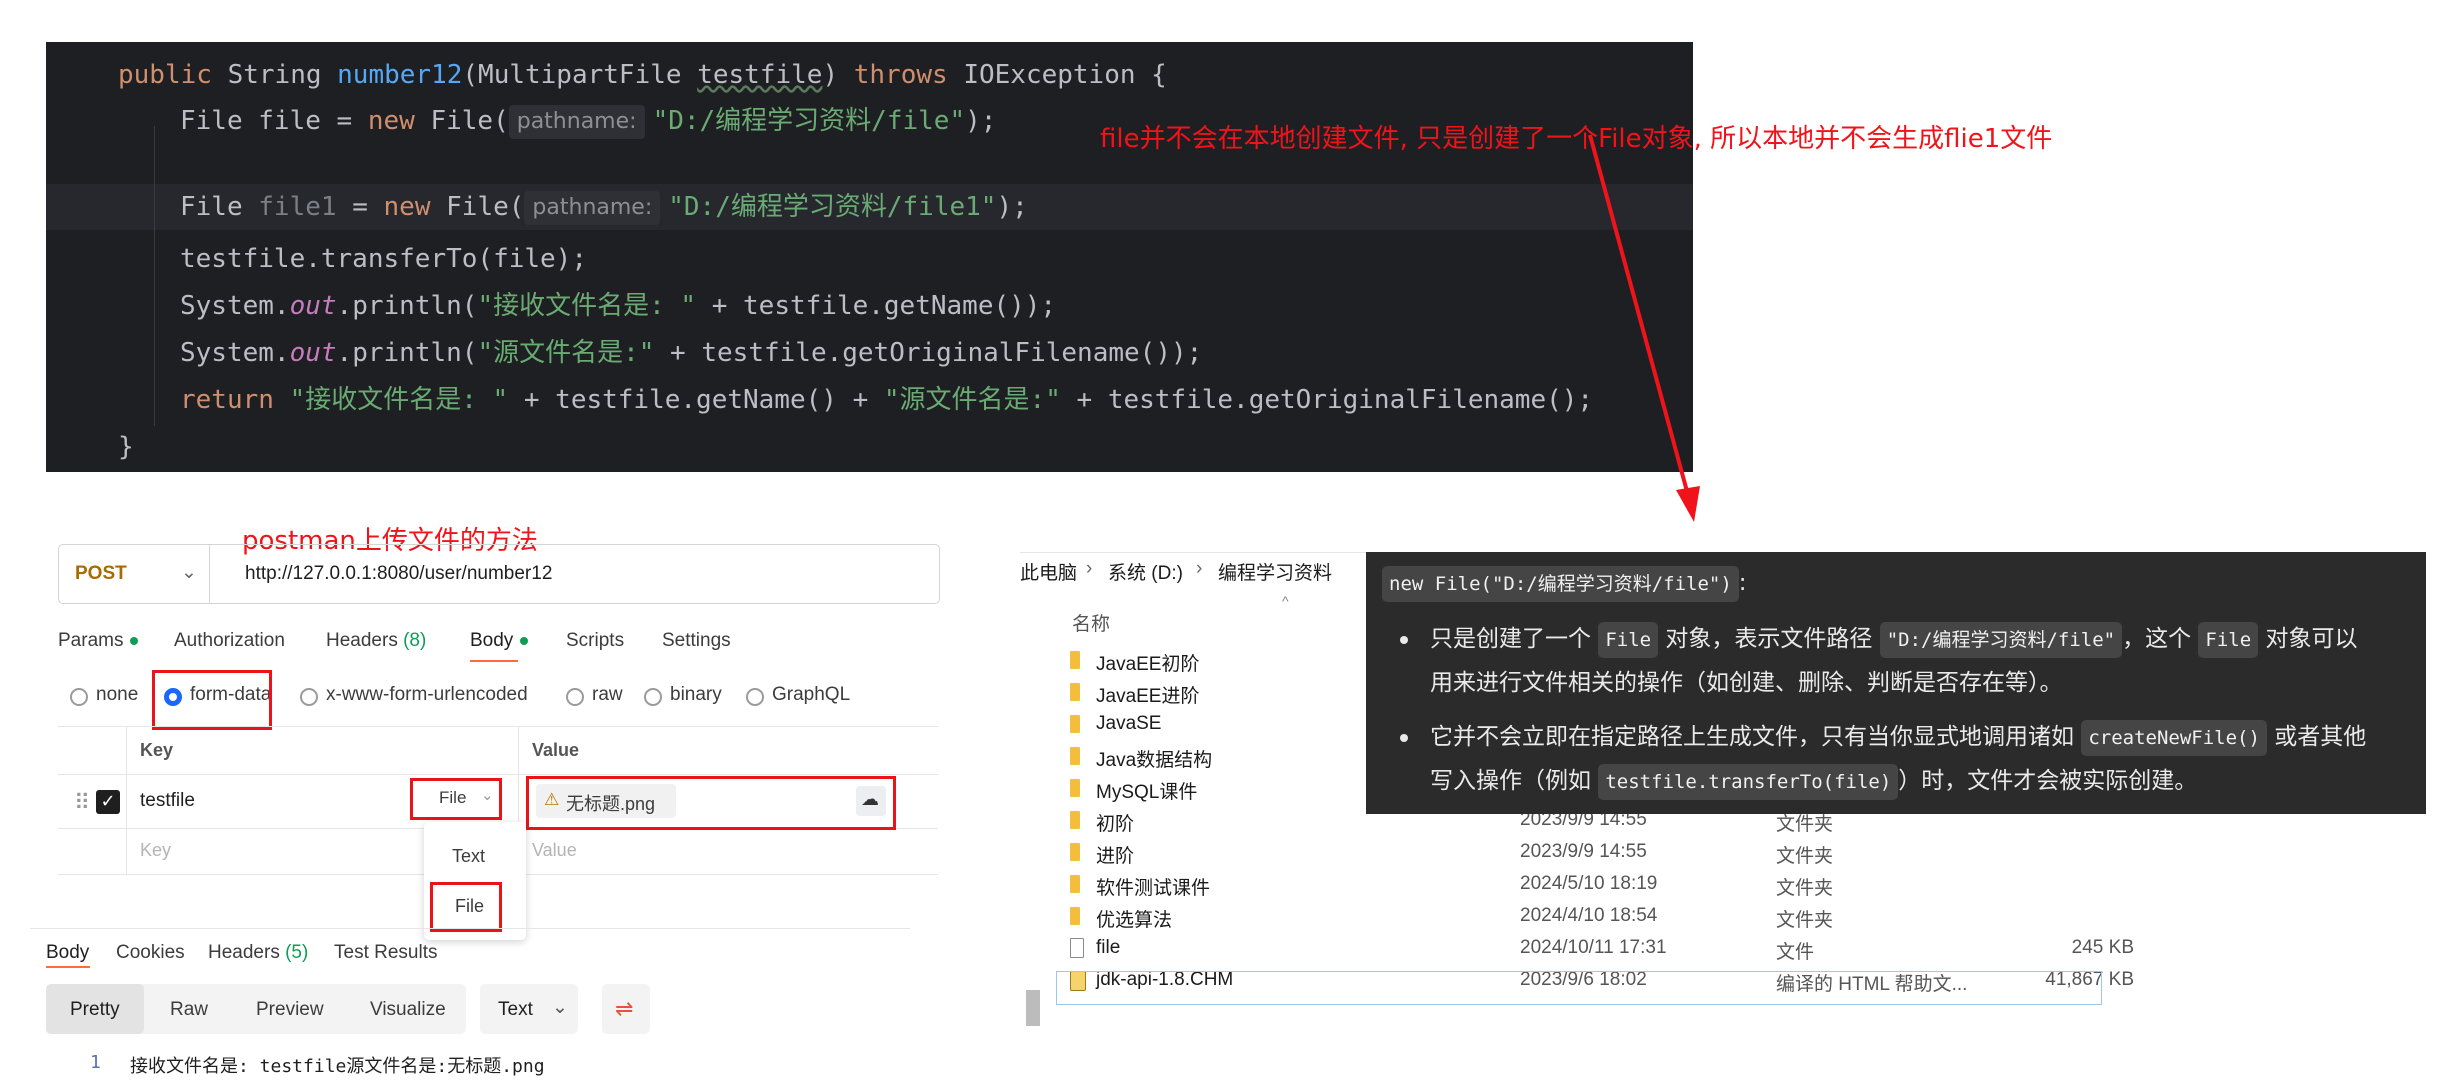 This screenshot has width=2457, height=1082. I want to click on list-item: 进阶 2023/9/9 14:55 文件夹, so click(1578, 852).